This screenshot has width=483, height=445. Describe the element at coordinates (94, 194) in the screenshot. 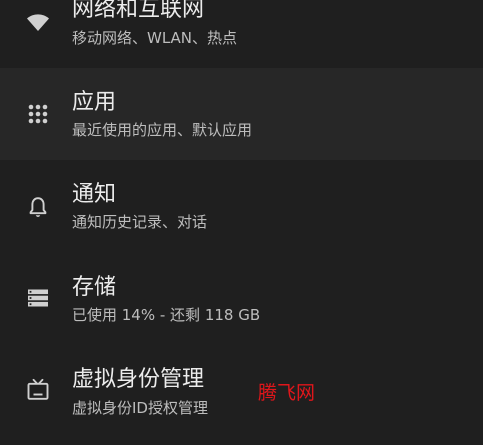

I see `settings-item-title: 通知` at that location.